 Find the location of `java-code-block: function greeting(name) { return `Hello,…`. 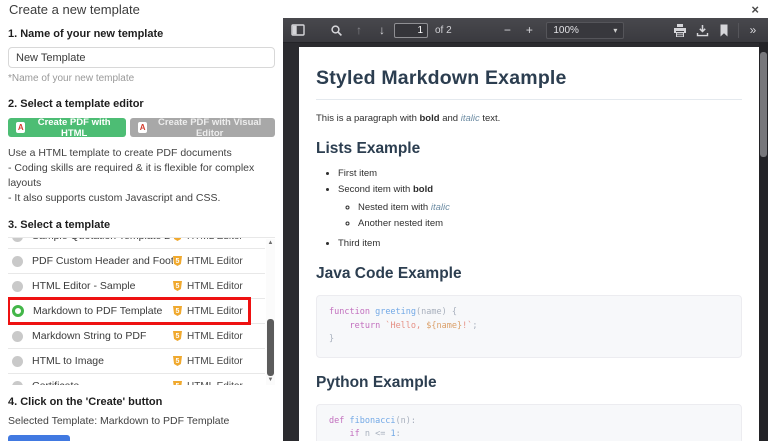

java-code-block: function greeting(name) { return `Hello,… is located at coordinates (529, 326).